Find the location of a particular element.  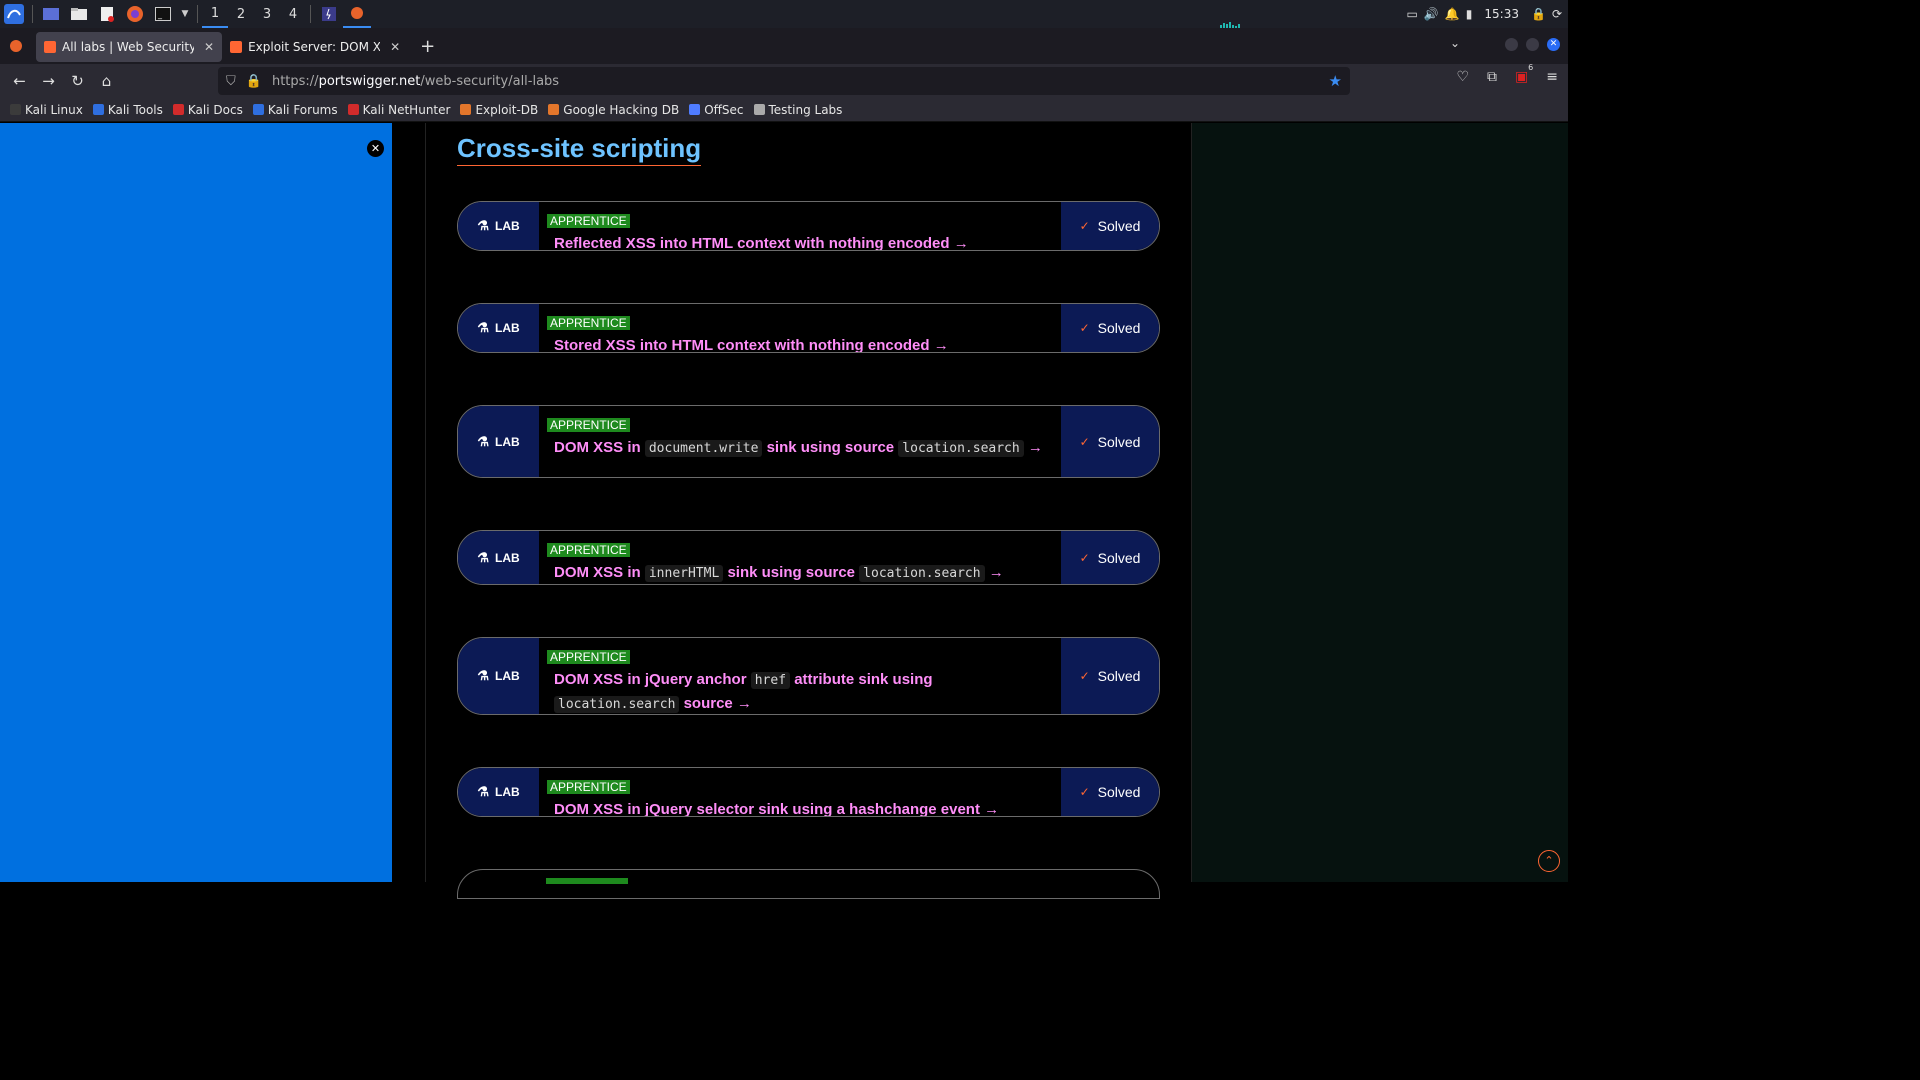

extensions-icon: ⧉ is located at coordinates (1492, 77).